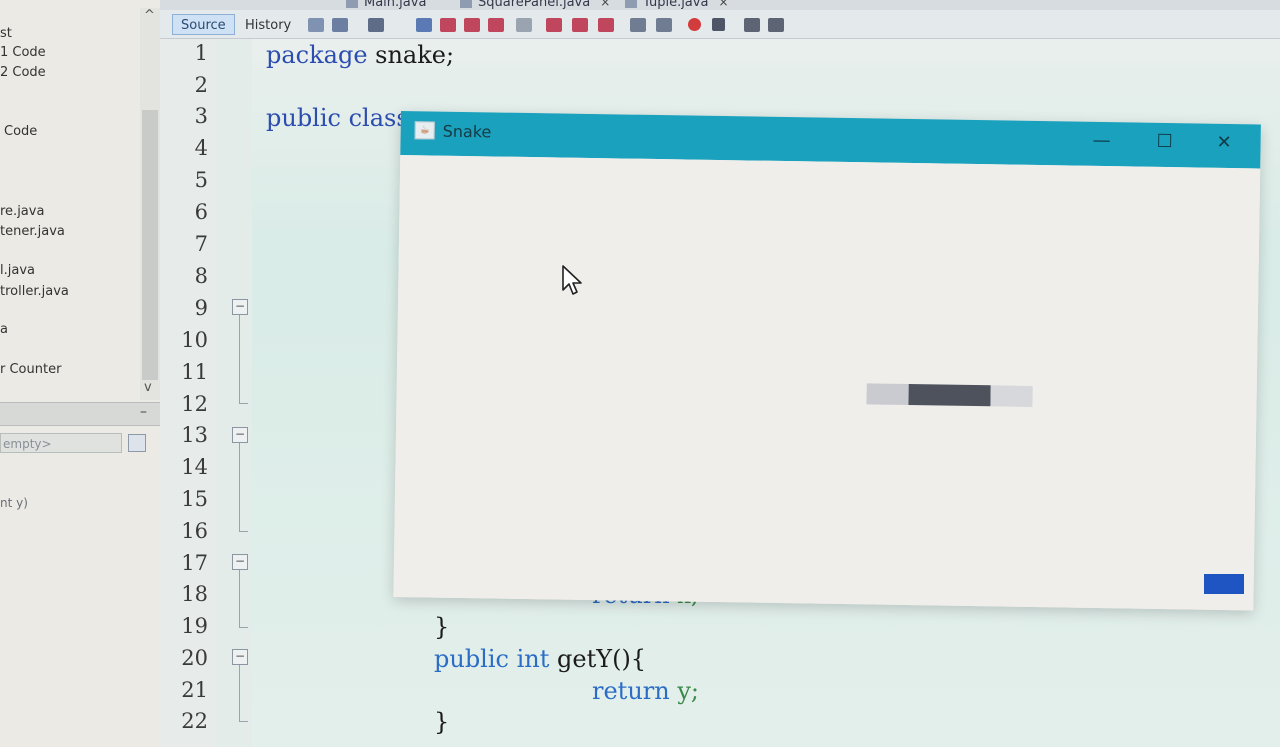  Describe the element at coordinates (411, 55) in the screenshot. I see `code-text: snake;` at that location.